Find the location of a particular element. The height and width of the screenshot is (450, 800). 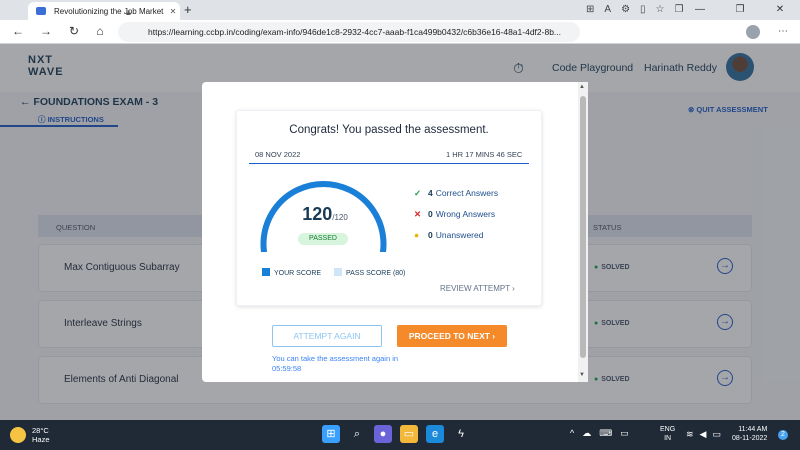

score-display: 120/120 is located at coordinates (325, 214).